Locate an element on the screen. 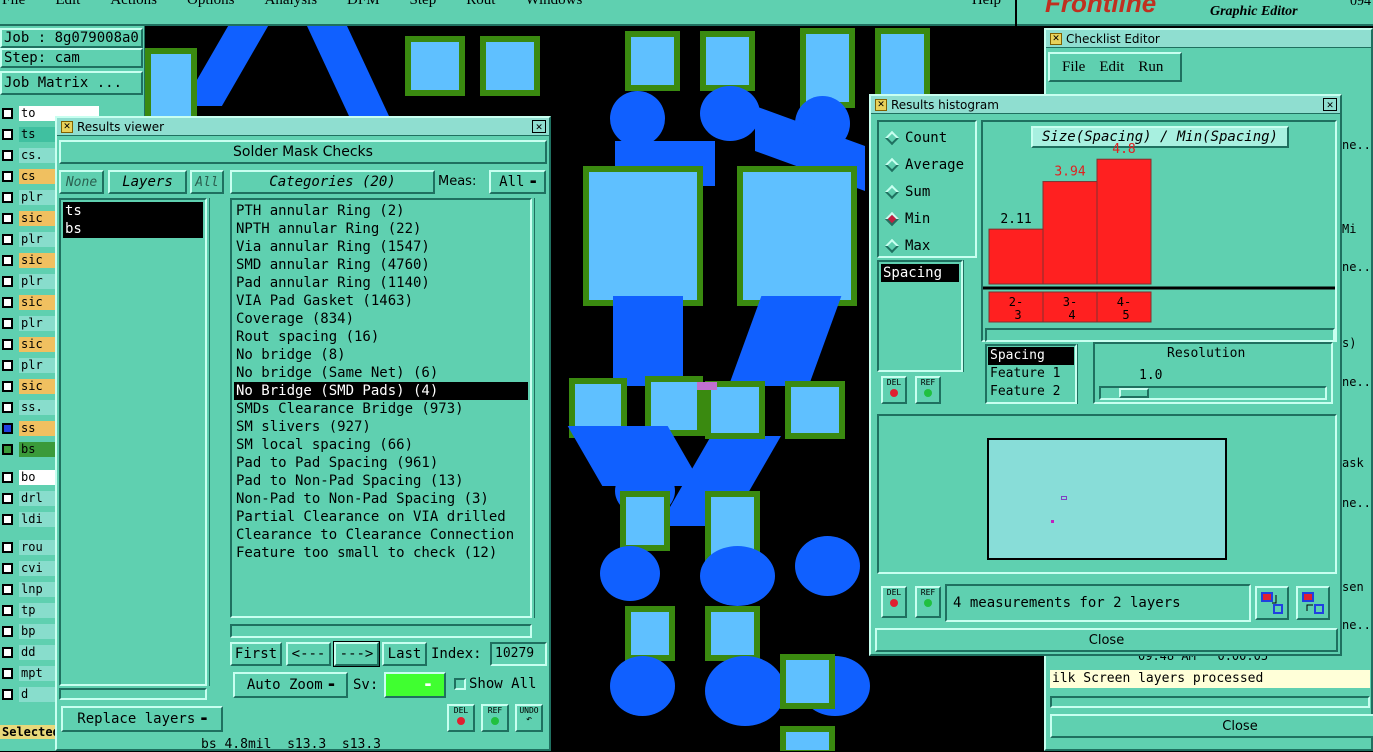 This screenshot has width=1373, height=752. menu-step: Step is located at coordinates (423, 4).